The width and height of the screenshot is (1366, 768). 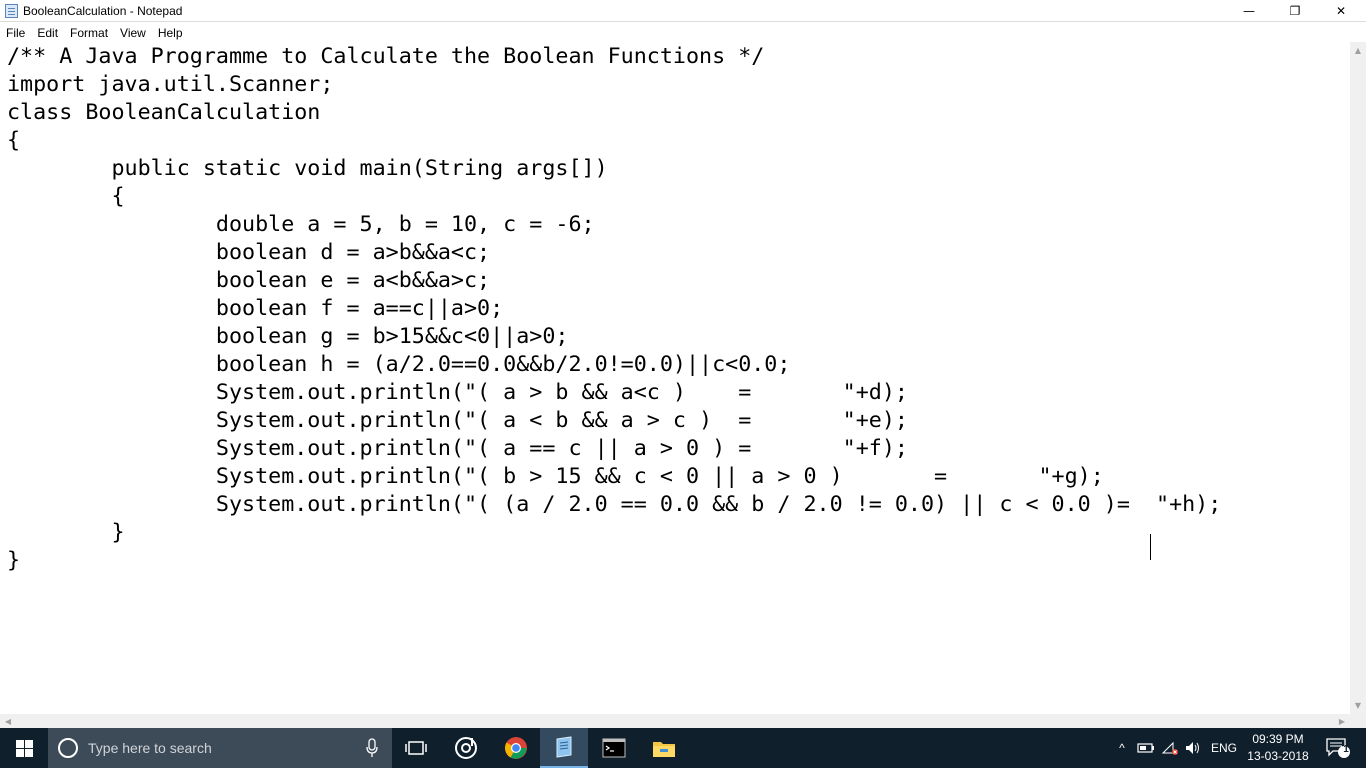 What do you see at coordinates (170, 84) in the screenshot?
I see `code-line: import java.util.Scanner;` at bounding box center [170, 84].